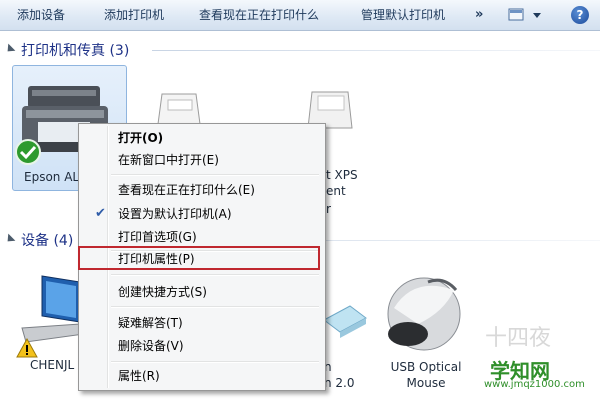  What do you see at coordinates (426, 367) in the screenshot?
I see `device-label: USB Optical` at bounding box center [426, 367].